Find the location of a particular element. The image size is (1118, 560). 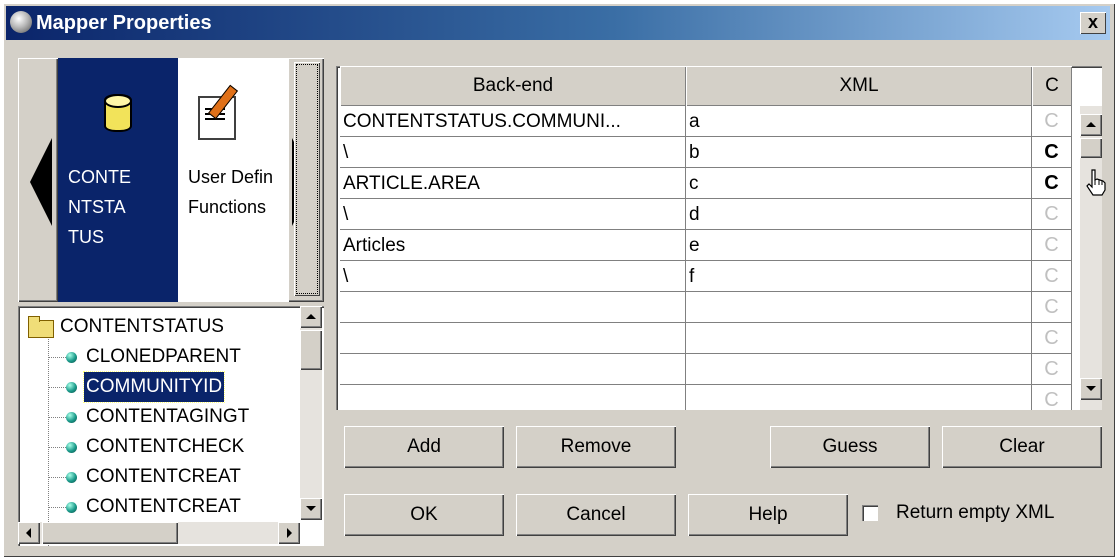

tree-node: CONTENTCHECK is located at coordinates (153, 447).